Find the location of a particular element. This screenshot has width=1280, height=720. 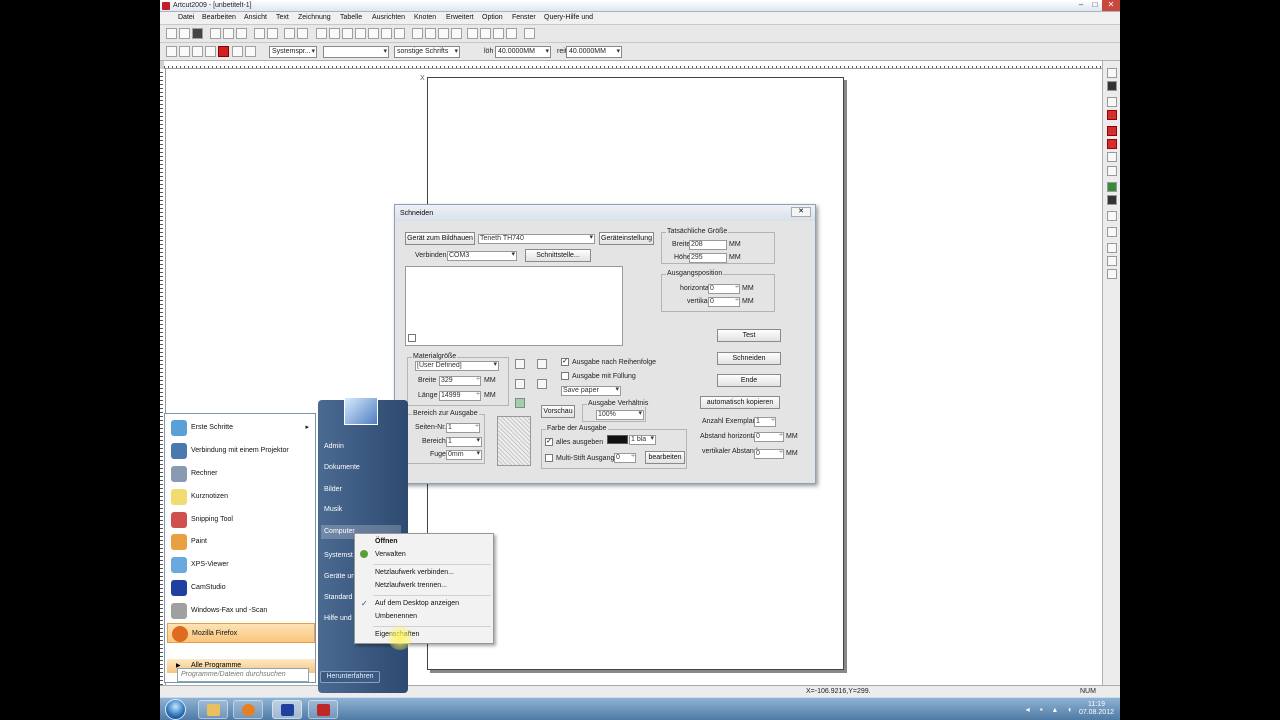

align-left-icon is located at coordinates (472, 33).